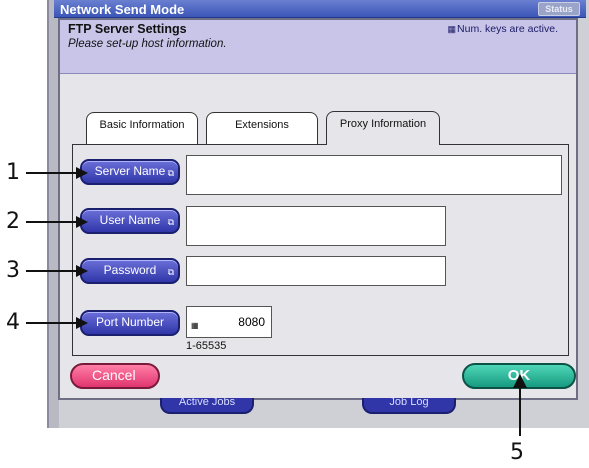 The height and width of the screenshot is (468, 589). Describe the element at coordinates (507, 29) in the screenshot. I see `num-keys-text: Num. keys are active.` at that location.